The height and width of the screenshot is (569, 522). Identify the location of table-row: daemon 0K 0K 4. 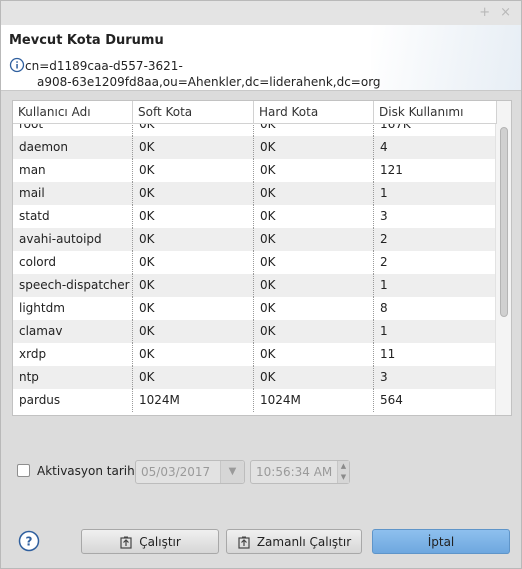
(255, 147).